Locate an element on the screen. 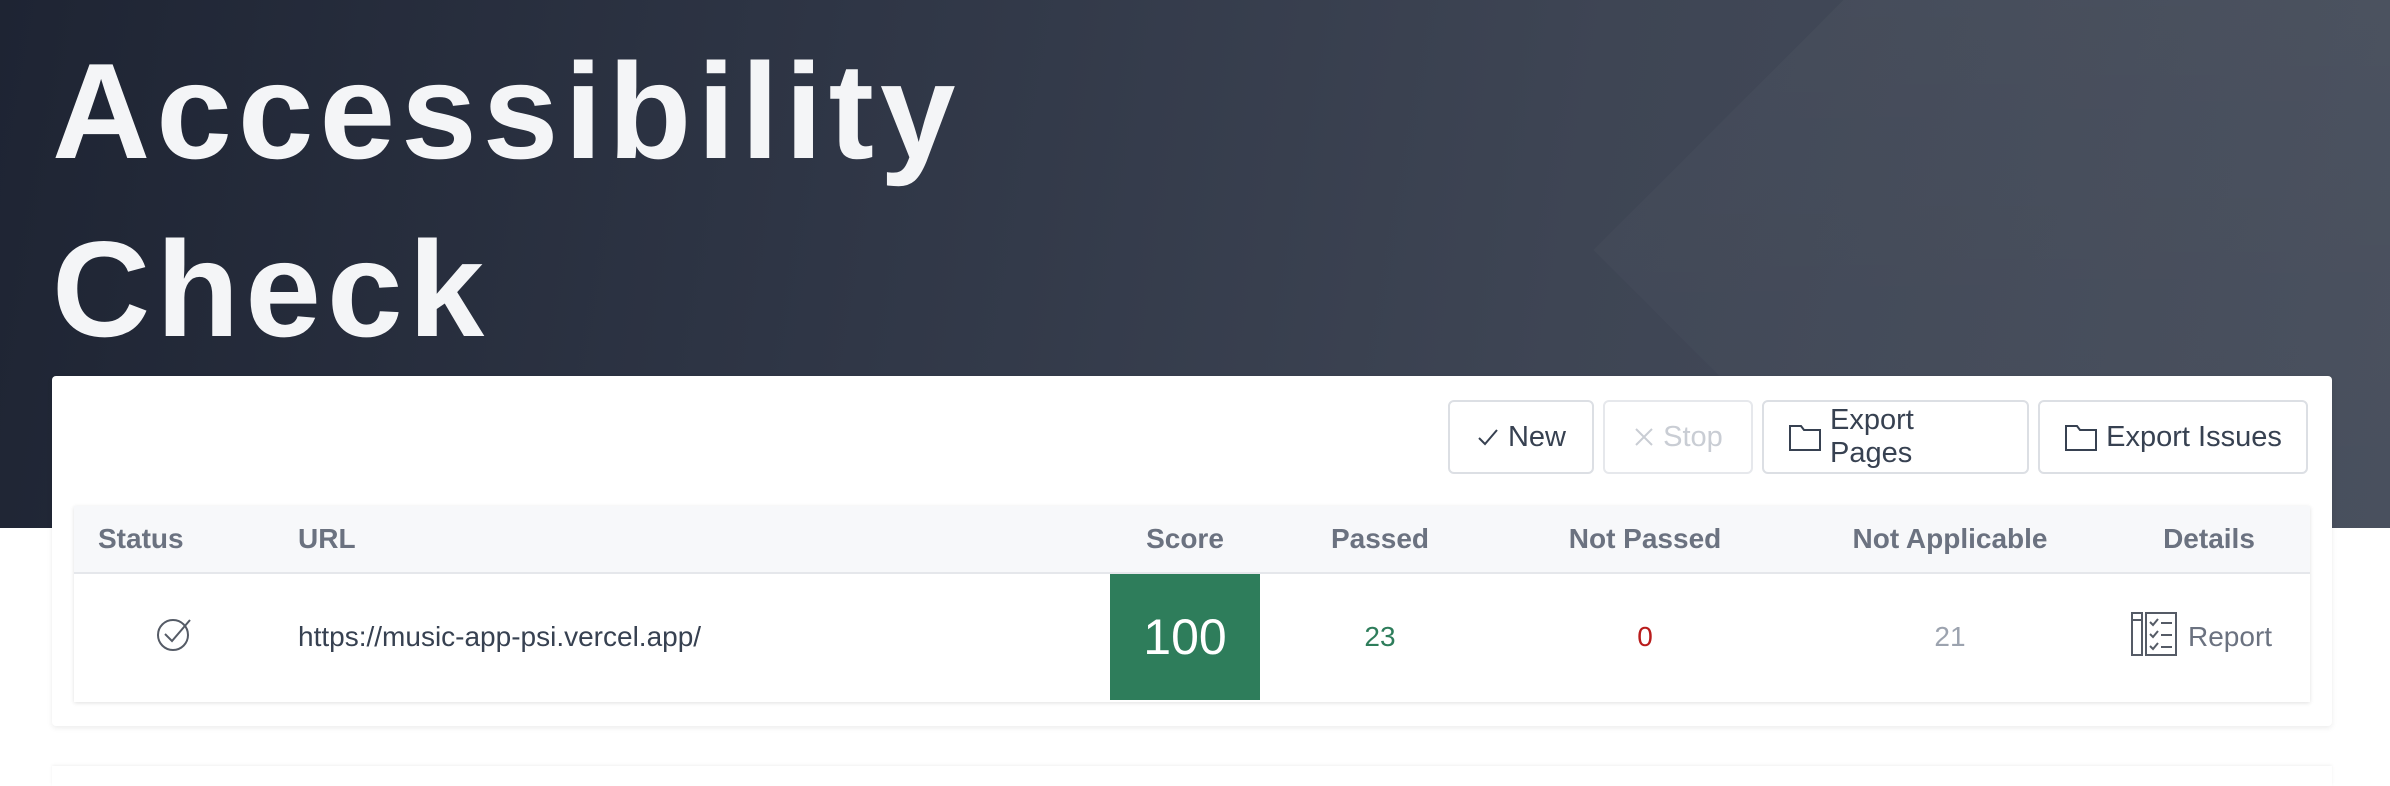  toolbar: New Stop Export Pages Export Issues is located at coordinates (1878, 437).